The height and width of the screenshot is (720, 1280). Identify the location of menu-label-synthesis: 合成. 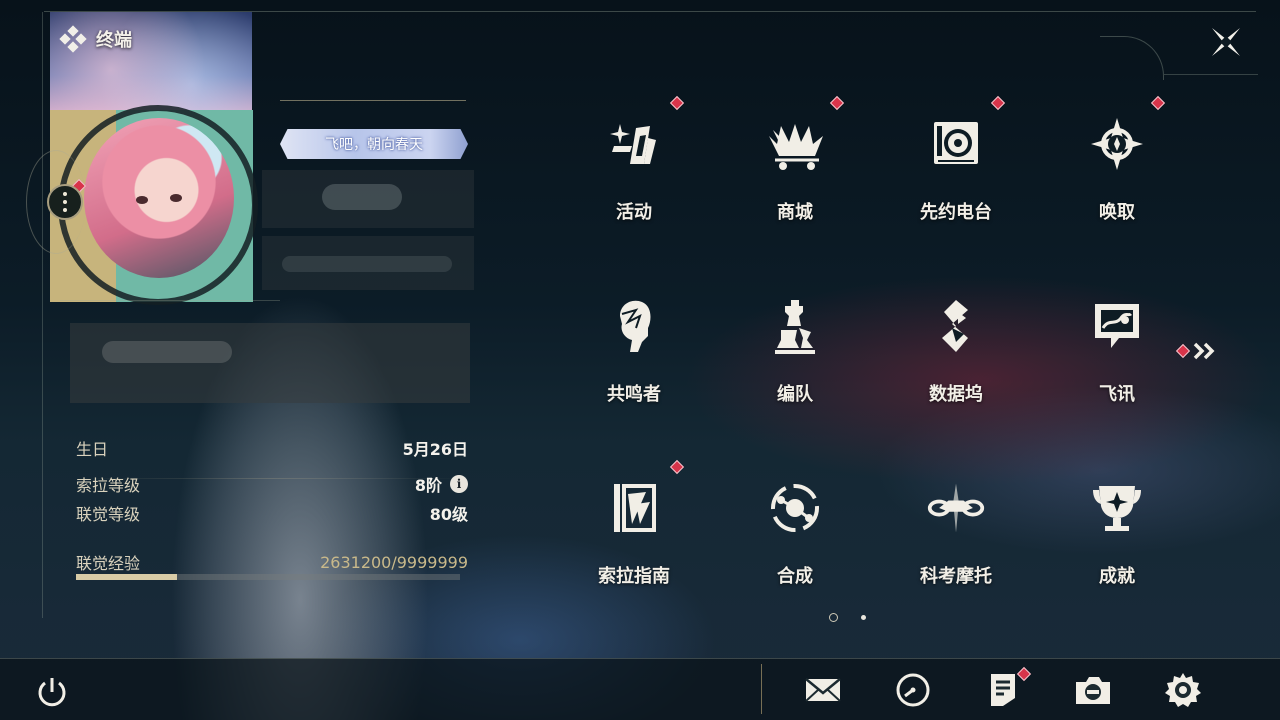
(795, 576).